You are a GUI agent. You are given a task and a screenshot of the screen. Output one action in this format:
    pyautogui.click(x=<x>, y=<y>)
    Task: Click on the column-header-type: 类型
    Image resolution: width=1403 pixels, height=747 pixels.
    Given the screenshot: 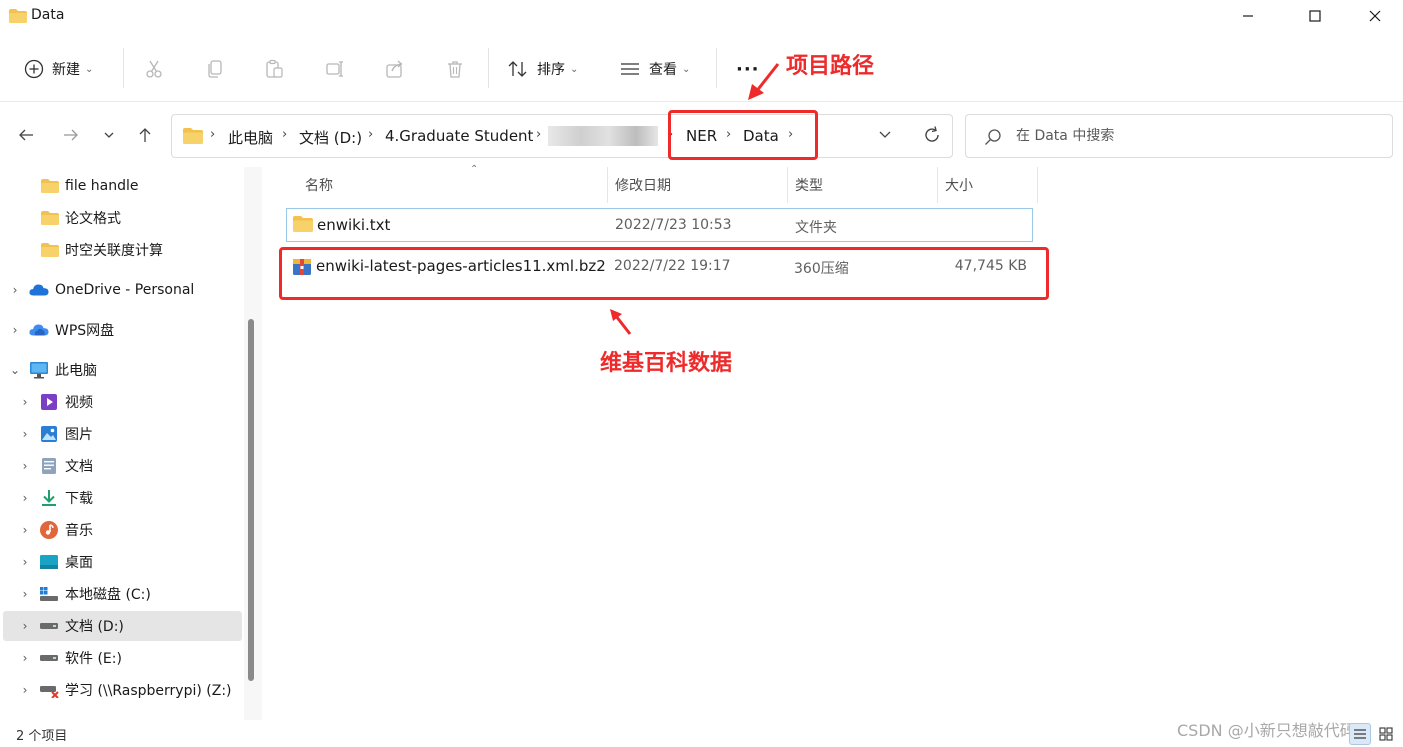 What is the action you would take?
    pyautogui.click(x=863, y=185)
    